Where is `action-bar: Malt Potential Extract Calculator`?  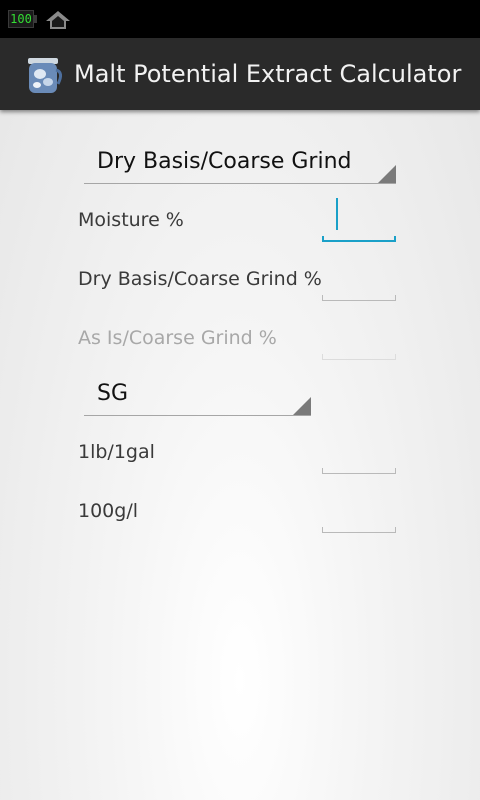 action-bar: Malt Potential Extract Calculator is located at coordinates (240, 74).